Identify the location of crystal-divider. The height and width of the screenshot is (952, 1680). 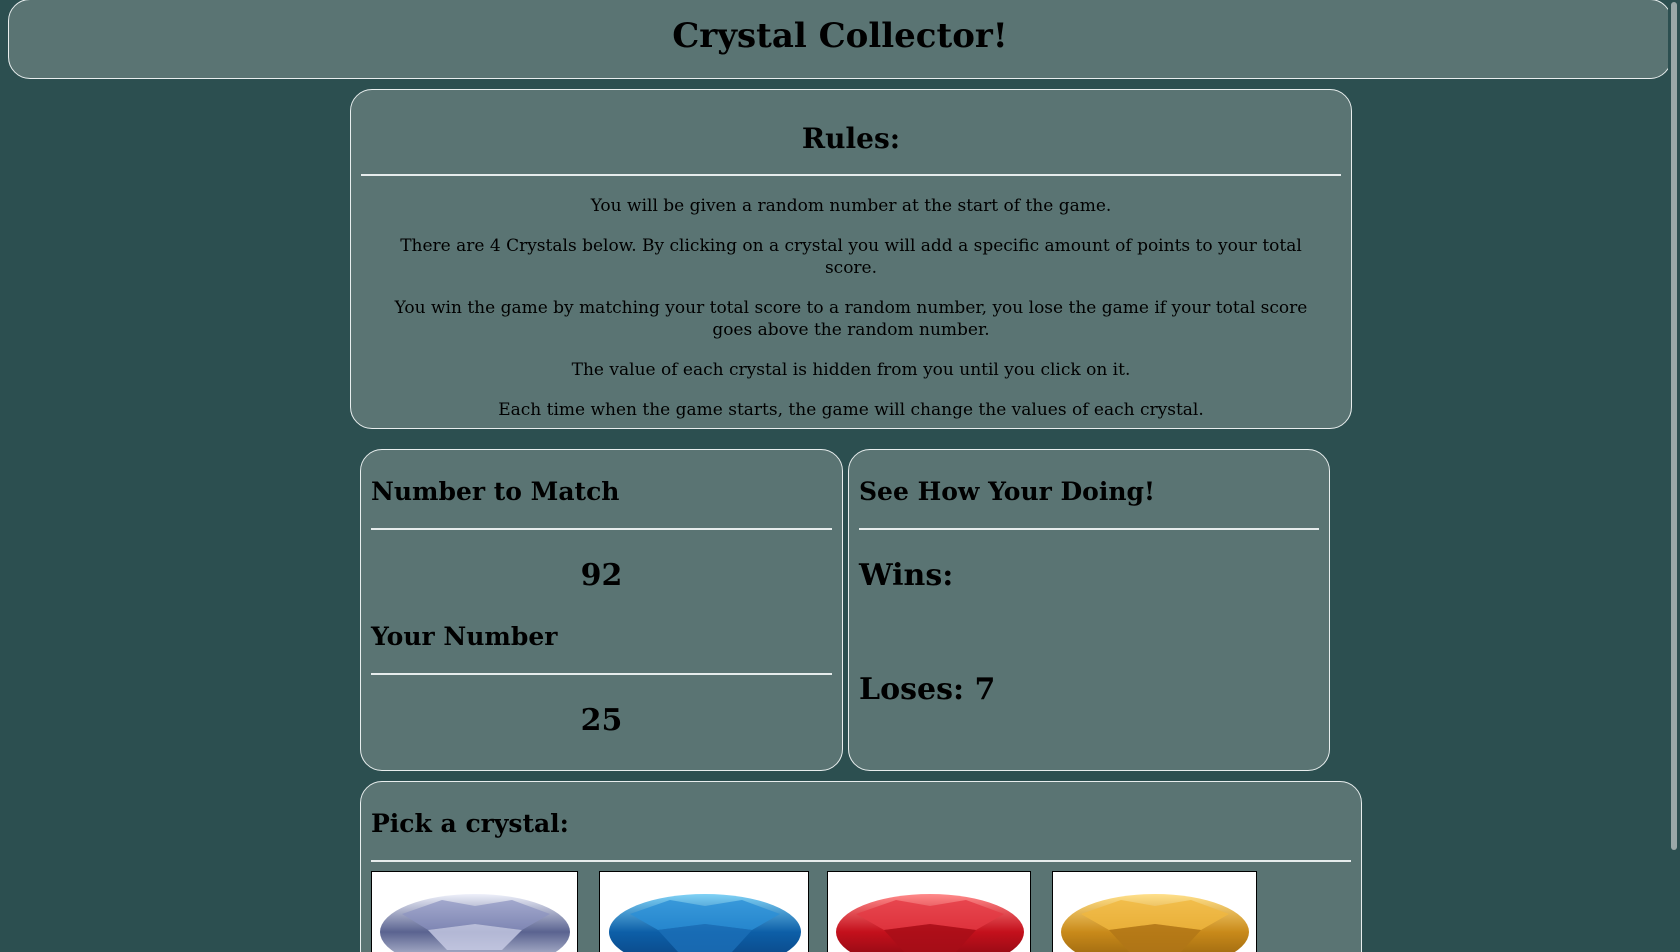
(861, 861).